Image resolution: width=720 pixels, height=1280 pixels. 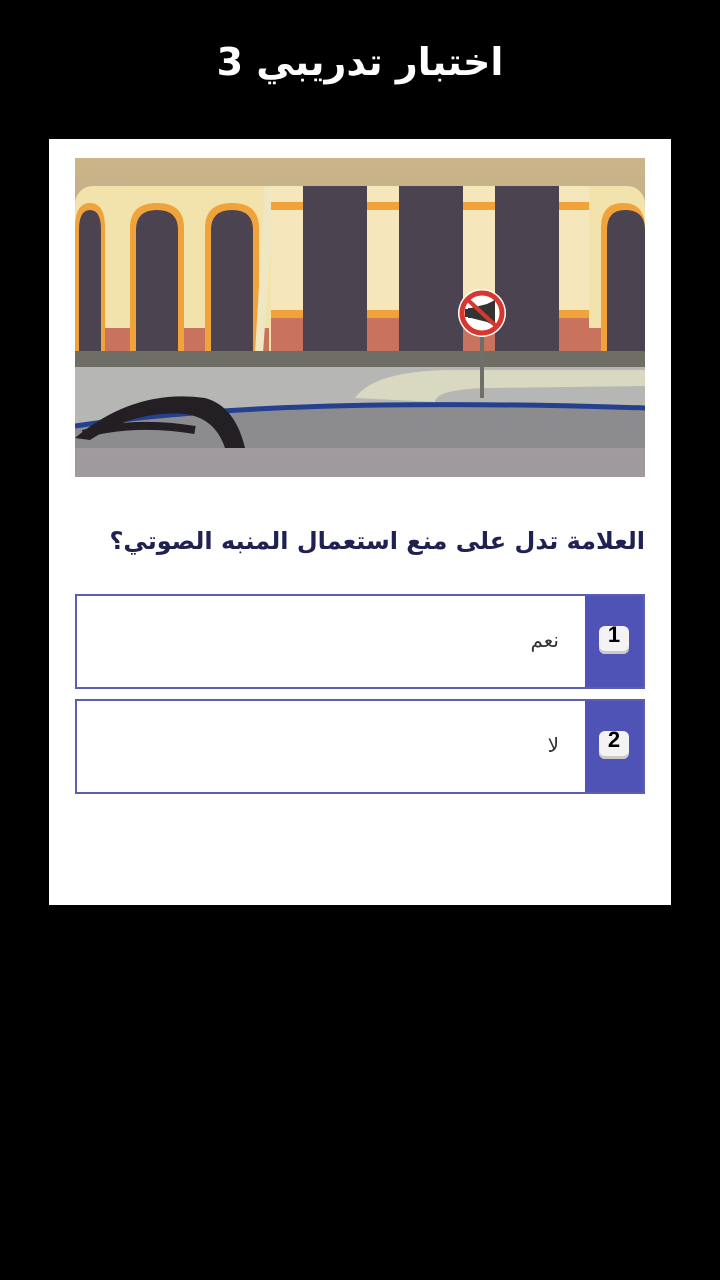 I want to click on option-number-badge: 1, so click(x=614, y=638).